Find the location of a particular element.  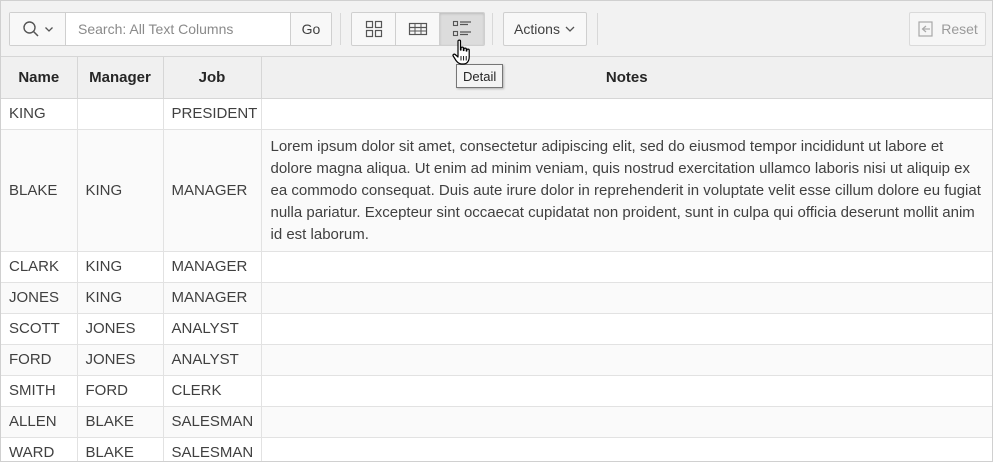

search-input is located at coordinates (178, 29).